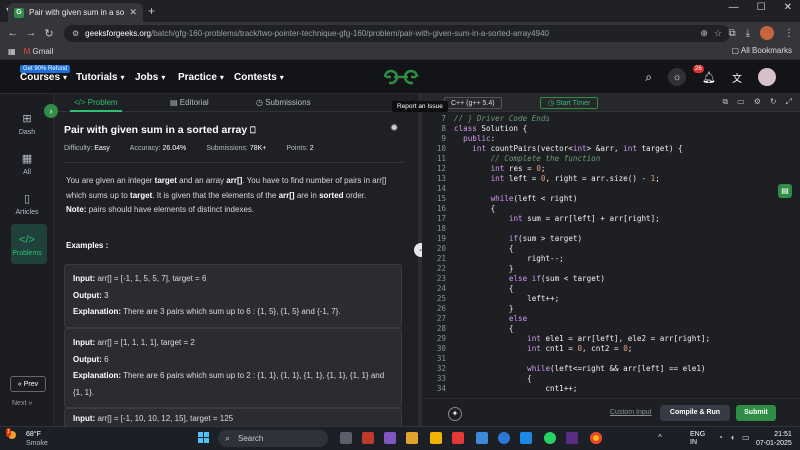 The width and height of the screenshot is (800, 450). What do you see at coordinates (789, 102) in the screenshot?
I see `fullscreen-icon: ⤢` at bounding box center [789, 102].